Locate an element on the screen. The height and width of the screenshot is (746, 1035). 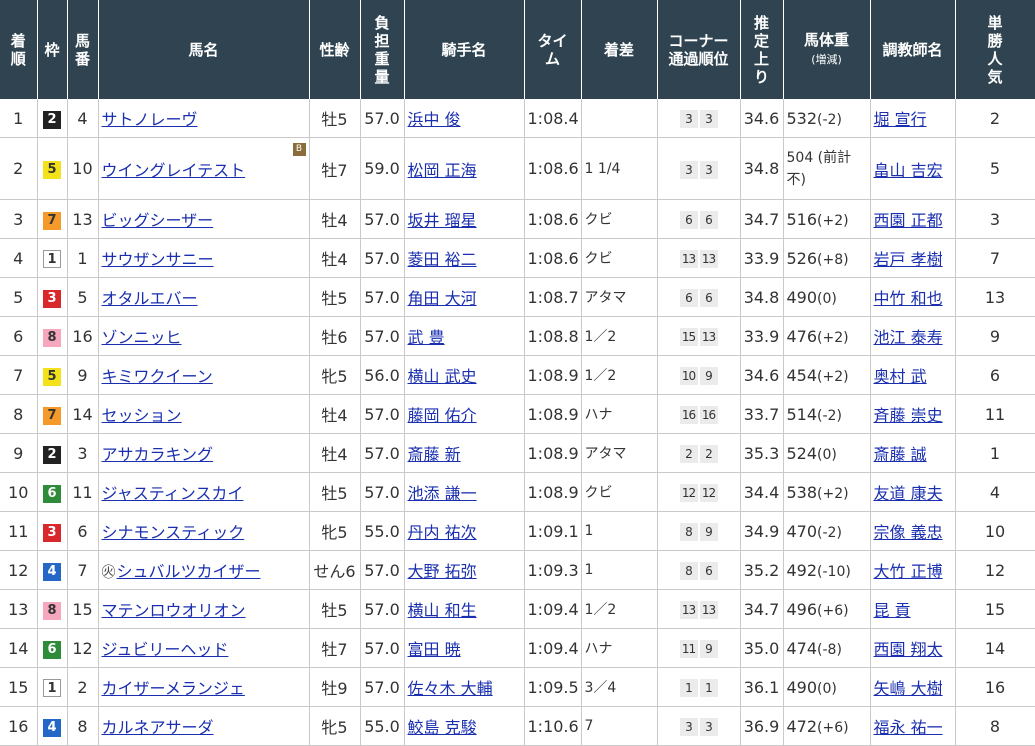
margin-cell: クビ is located at coordinates (619, 492).